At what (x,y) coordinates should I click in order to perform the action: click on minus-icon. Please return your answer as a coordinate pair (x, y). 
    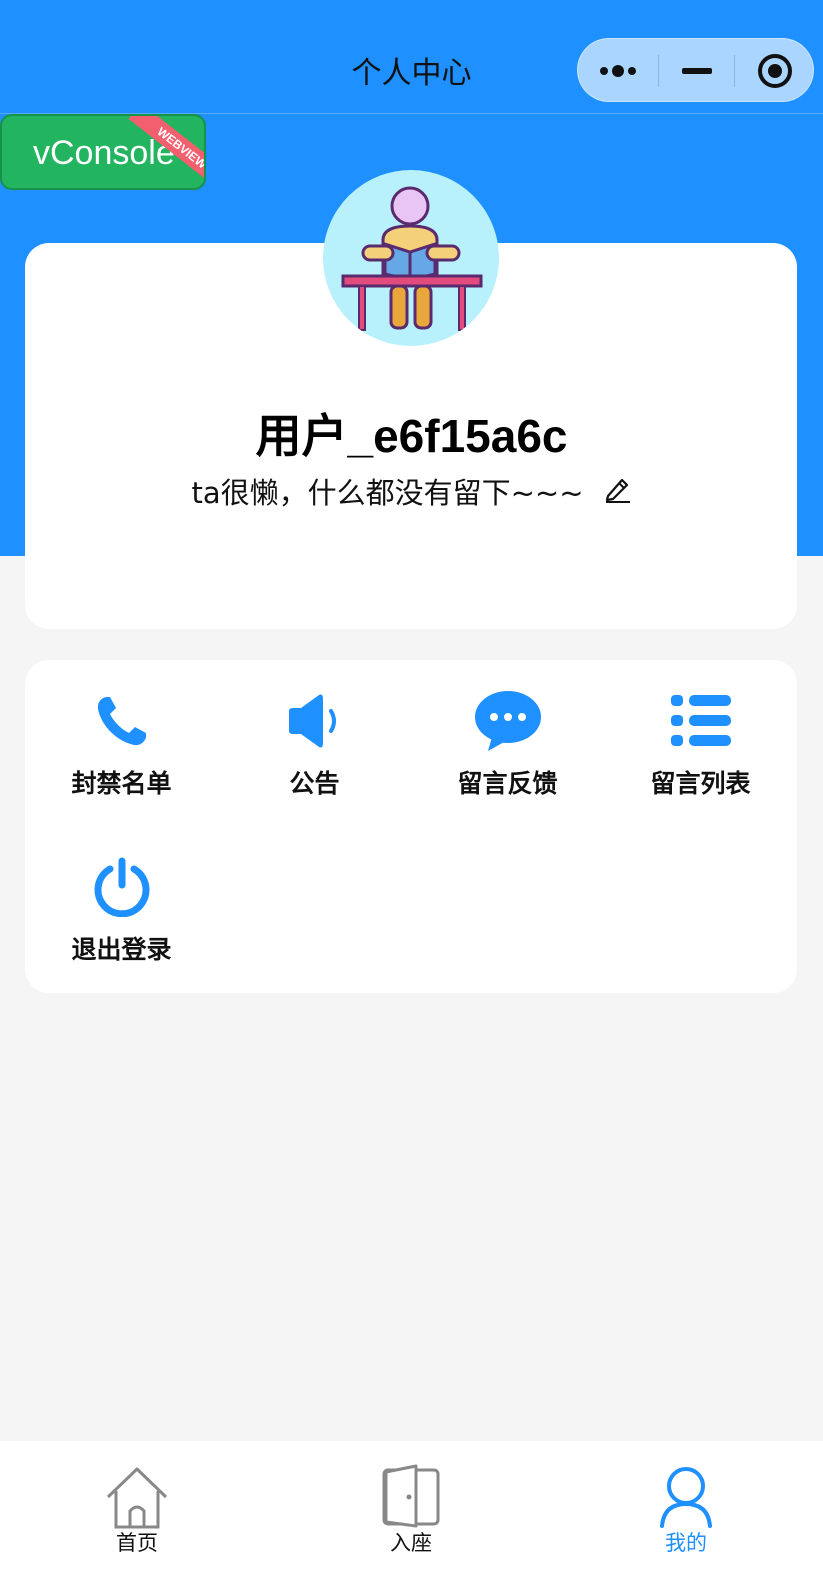
    Looking at the image, I should click on (696, 71).